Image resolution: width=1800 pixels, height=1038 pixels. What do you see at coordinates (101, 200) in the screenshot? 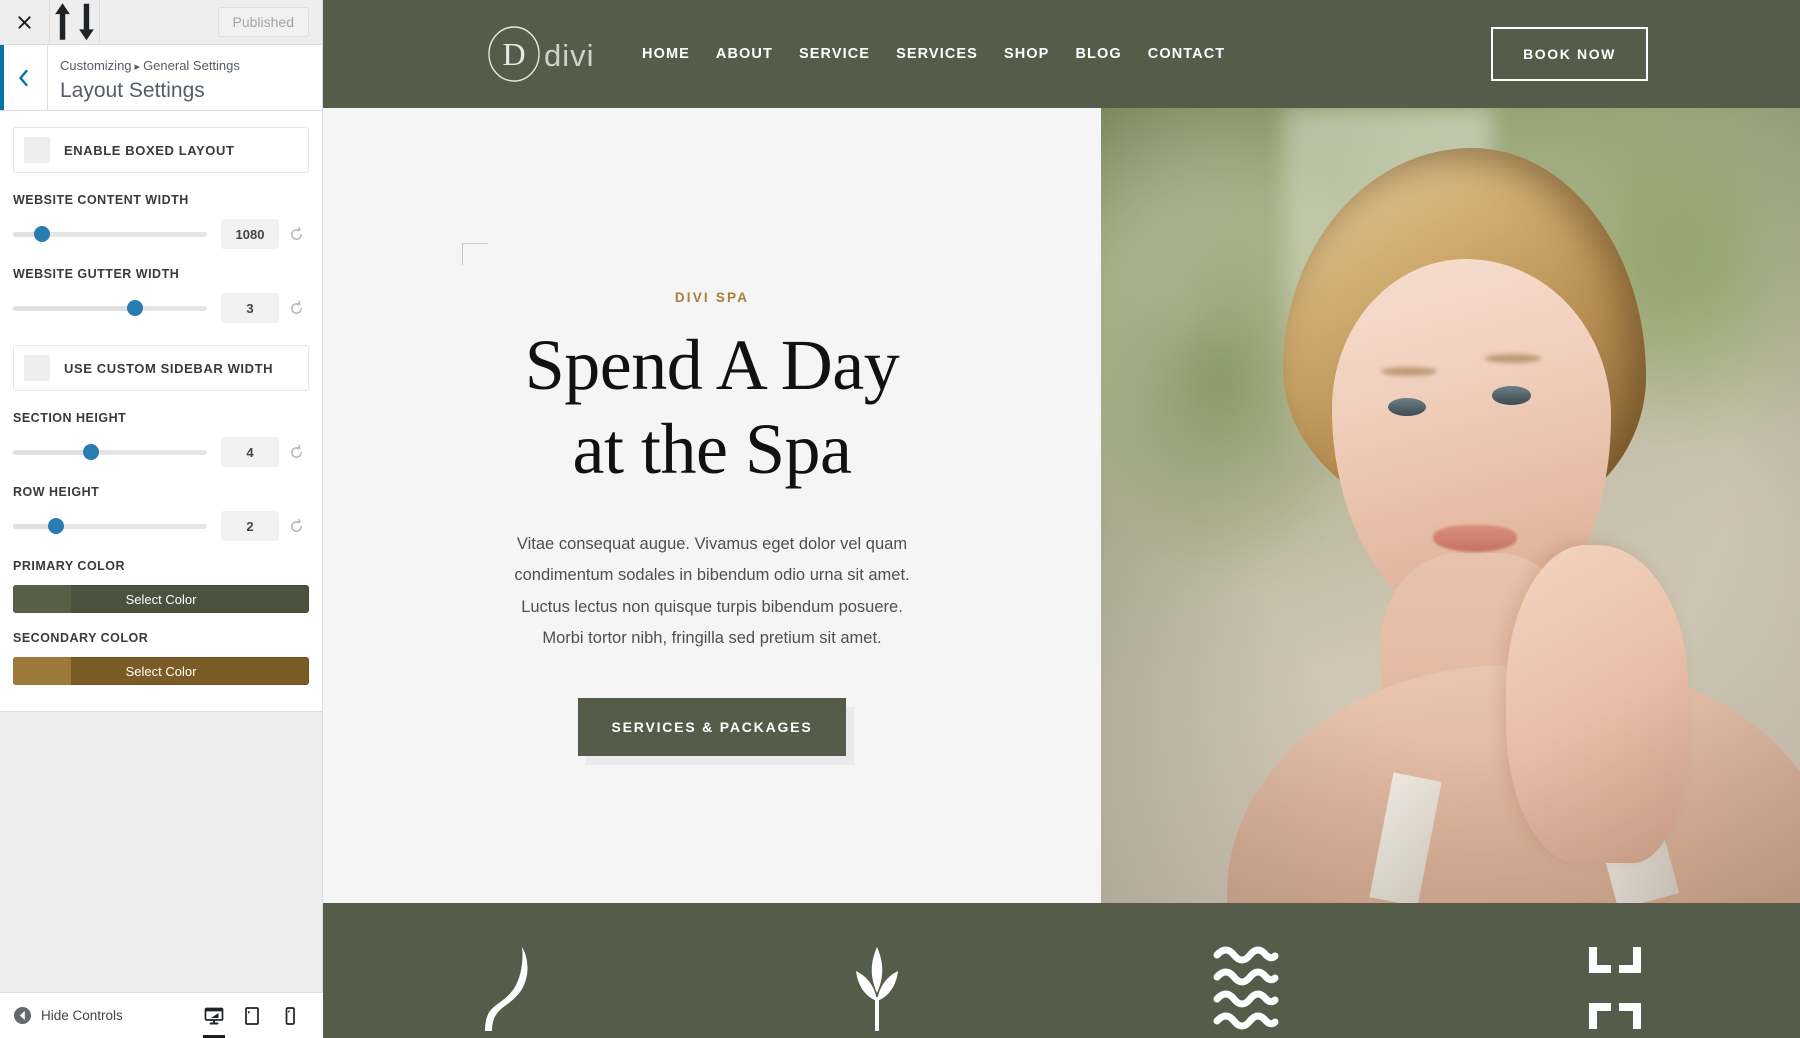
I see `control-label: WEBSITE CONTENT WIDTH` at bounding box center [101, 200].